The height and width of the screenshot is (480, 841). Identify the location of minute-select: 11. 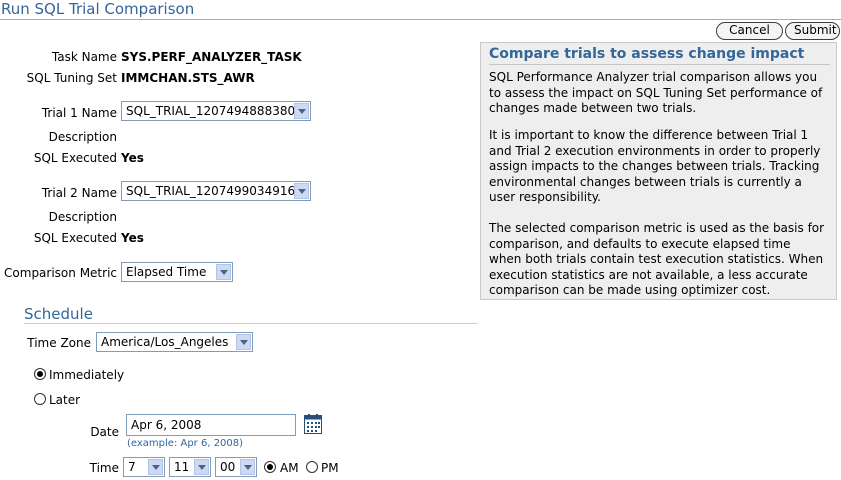
(190, 467).